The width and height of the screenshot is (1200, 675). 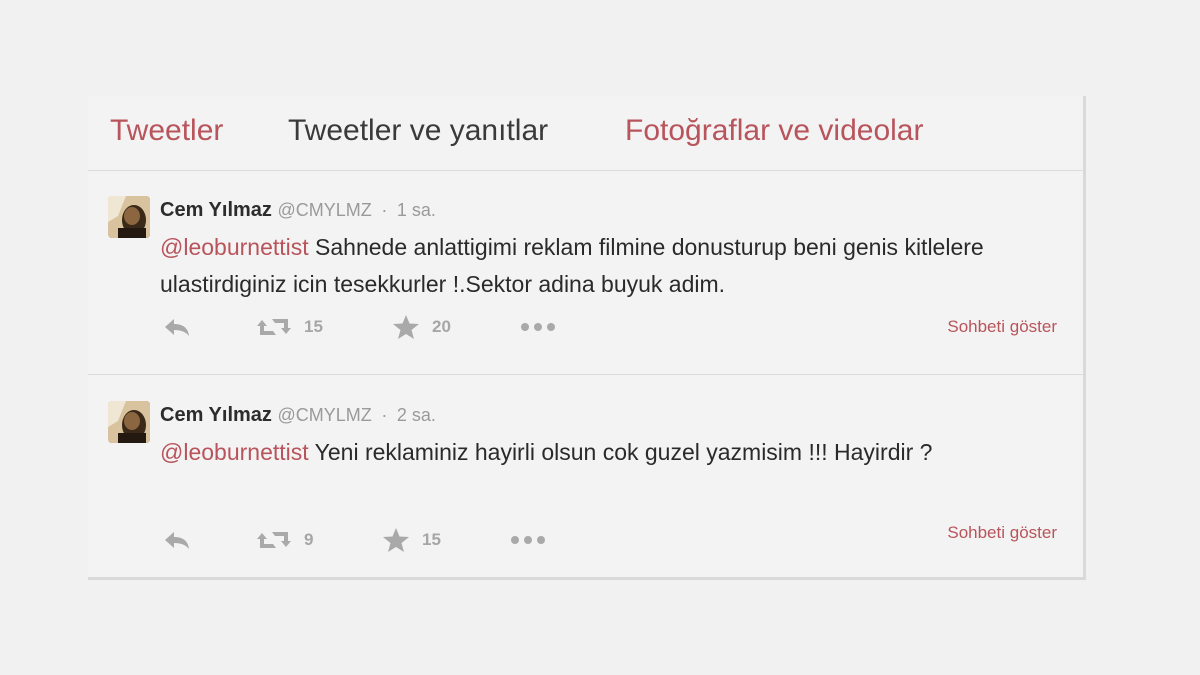 What do you see at coordinates (416, 415) in the screenshot?
I see `tweet-timestamp: 2 sa.` at bounding box center [416, 415].